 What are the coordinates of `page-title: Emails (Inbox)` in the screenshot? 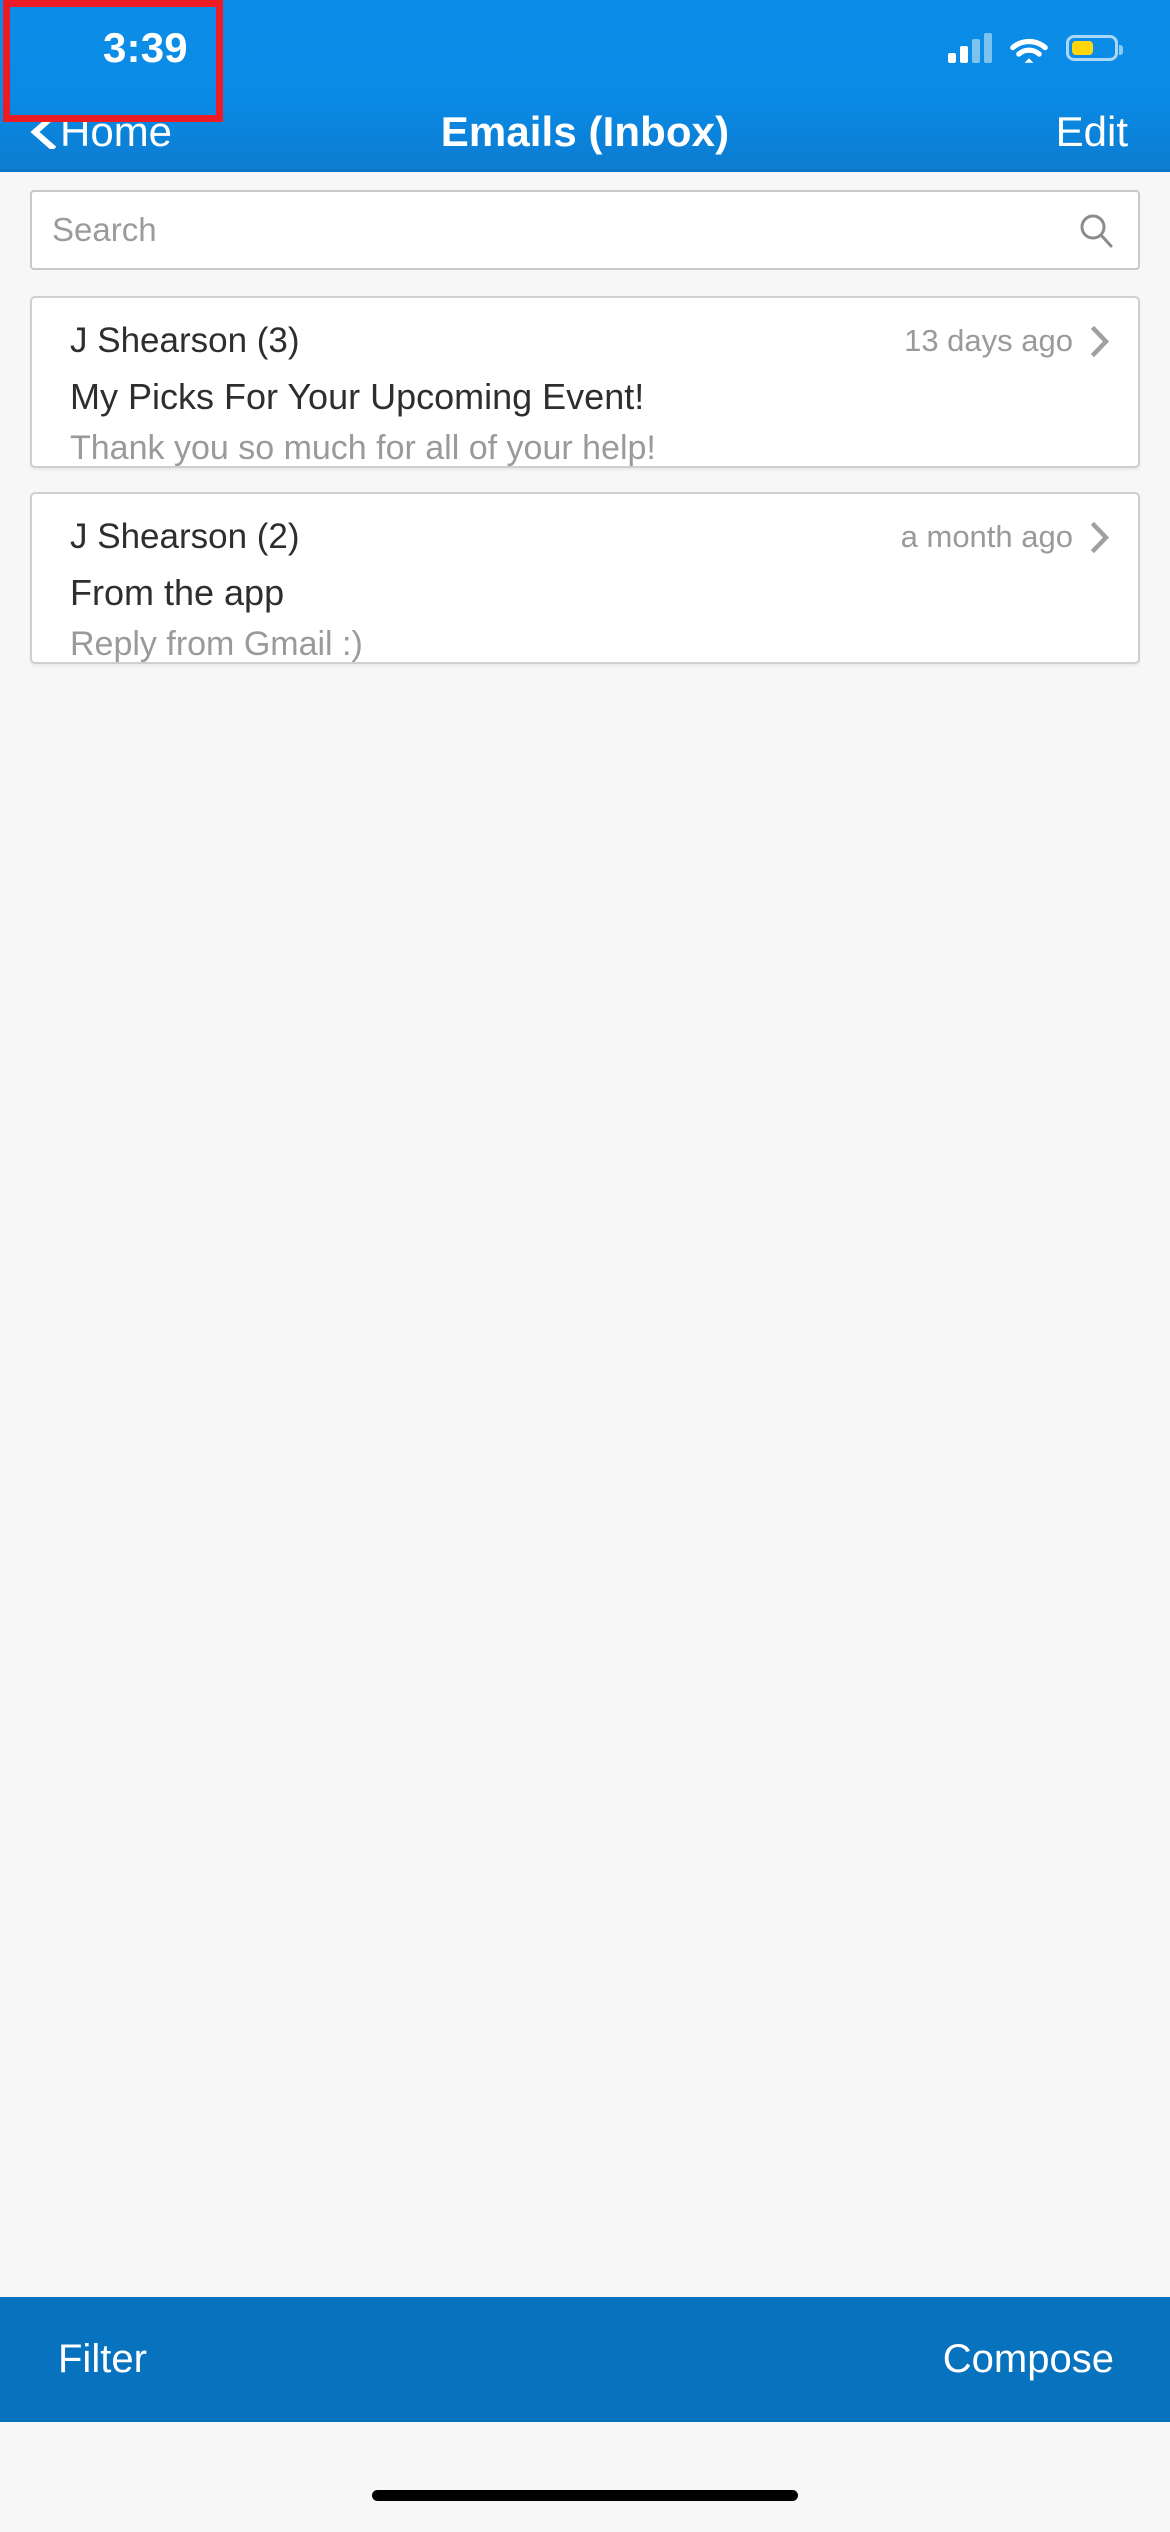 It's located at (585, 131).